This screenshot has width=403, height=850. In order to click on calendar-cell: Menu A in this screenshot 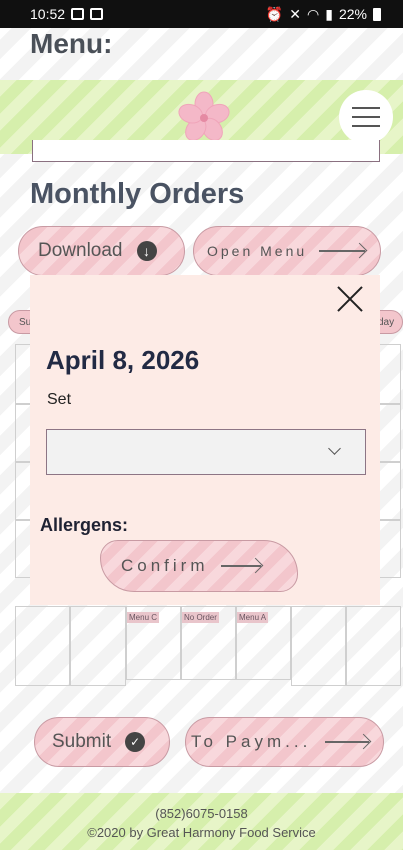, I will do `click(263, 643)`.